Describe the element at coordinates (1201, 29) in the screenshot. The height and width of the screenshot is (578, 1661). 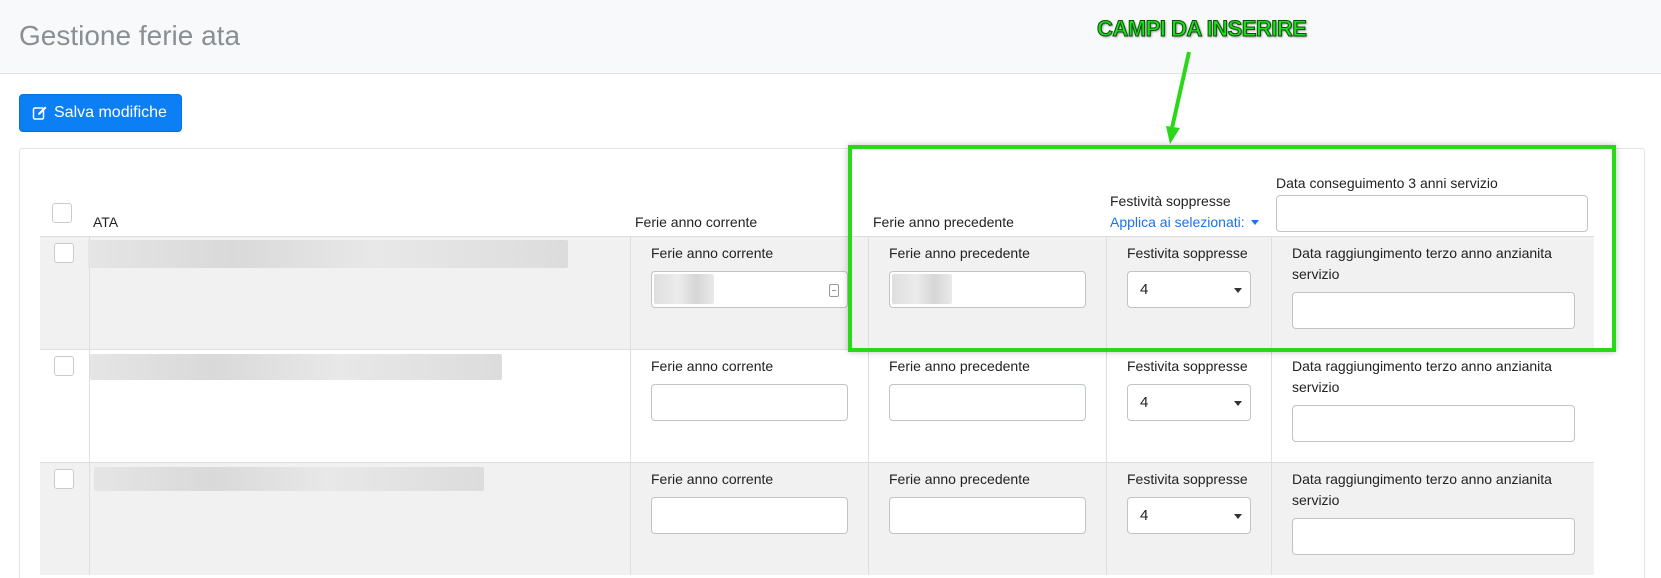
I see `annotation-label: CAMPI DA INSERIRE` at that location.